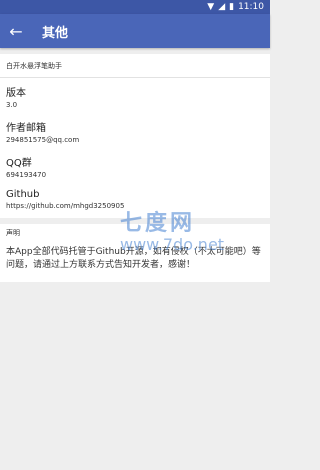 The width and height of the screenshot is (320, 470). What do you see at coordinates (172, 244) in the screenshot?
I see `watermark-url: www.7do.net` at bounding box center [172, 244].